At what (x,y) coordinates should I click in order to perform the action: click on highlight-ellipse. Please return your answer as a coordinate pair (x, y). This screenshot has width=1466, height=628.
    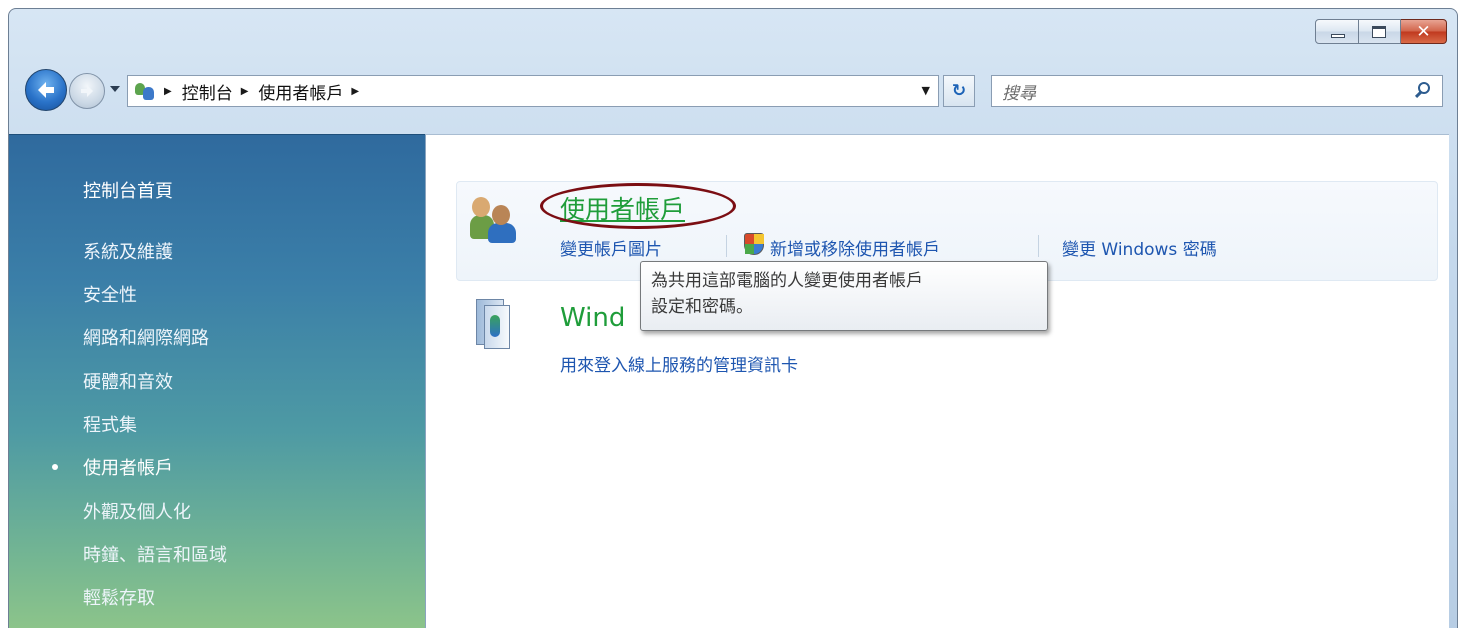
    Looking at the image, I should click on (638, 206).